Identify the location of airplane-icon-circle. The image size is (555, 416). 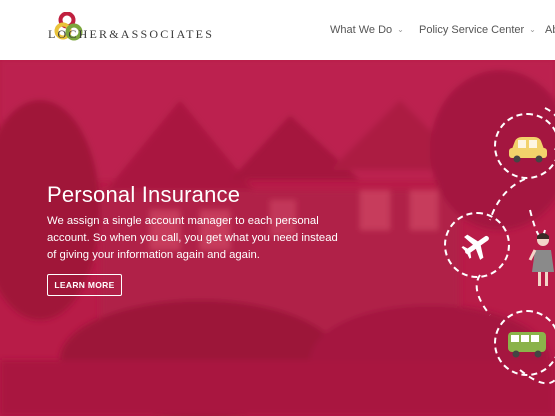
(477, 245).